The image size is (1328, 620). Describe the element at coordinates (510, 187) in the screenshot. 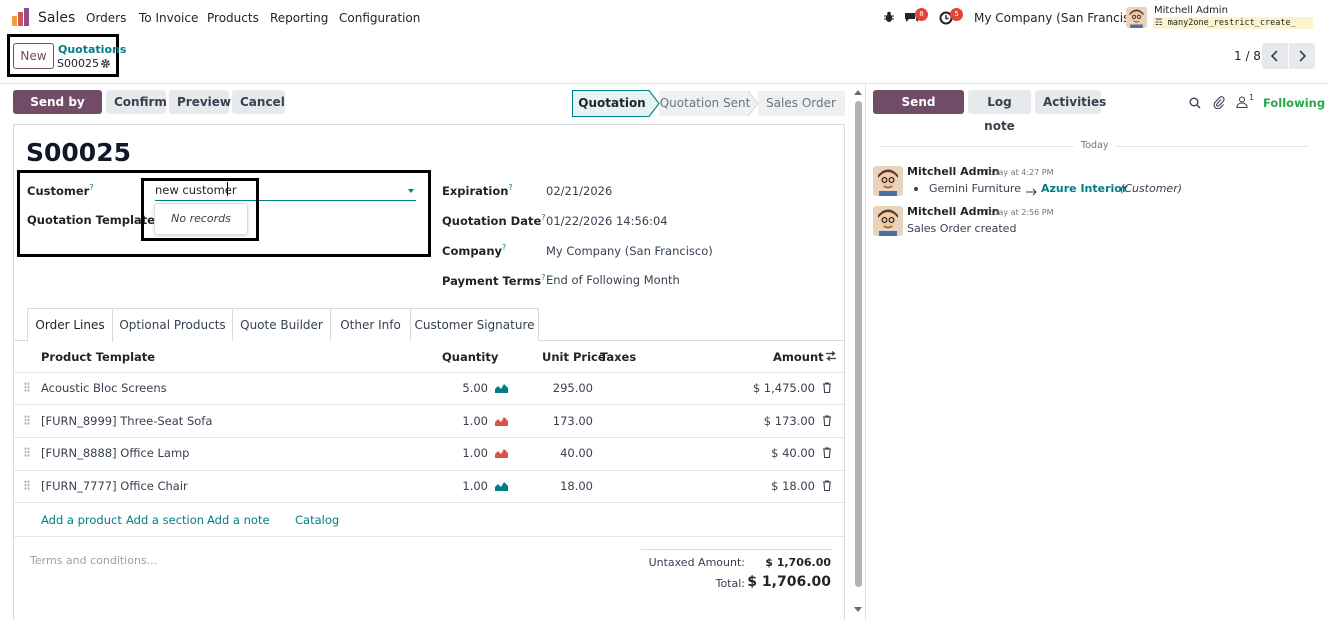

I see `expiration-help-icon: ?` at that location.